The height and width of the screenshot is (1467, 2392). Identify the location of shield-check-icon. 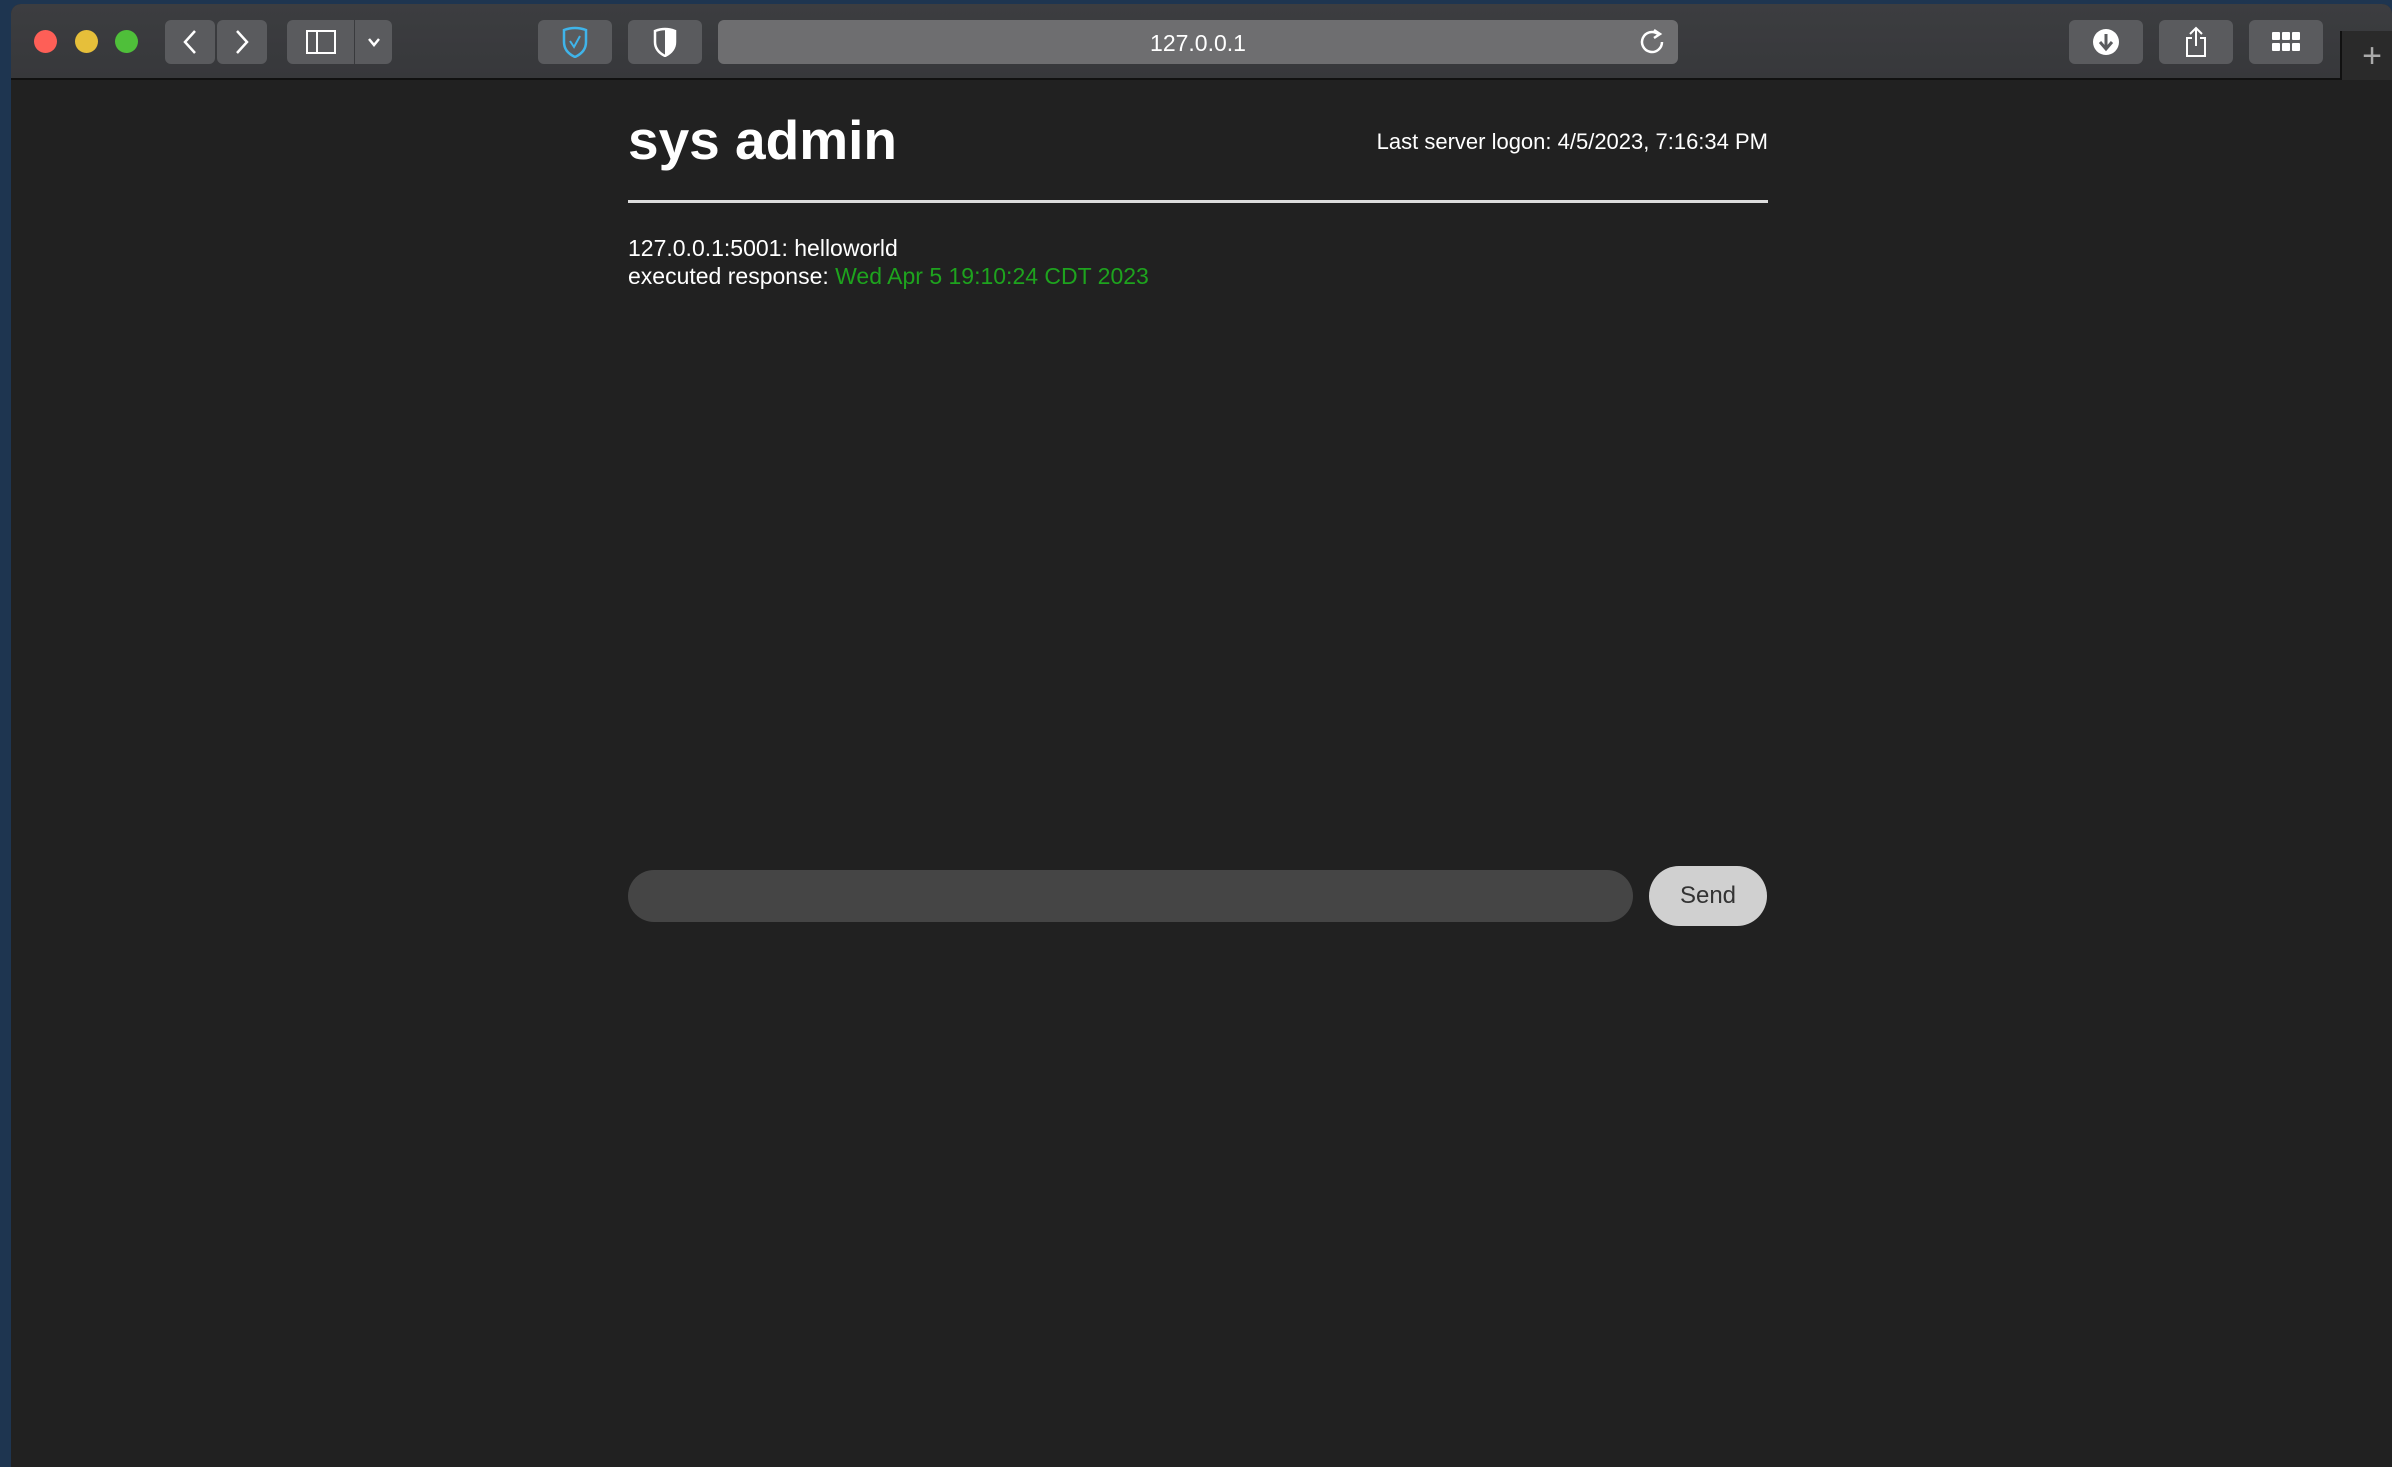
(575, 42).